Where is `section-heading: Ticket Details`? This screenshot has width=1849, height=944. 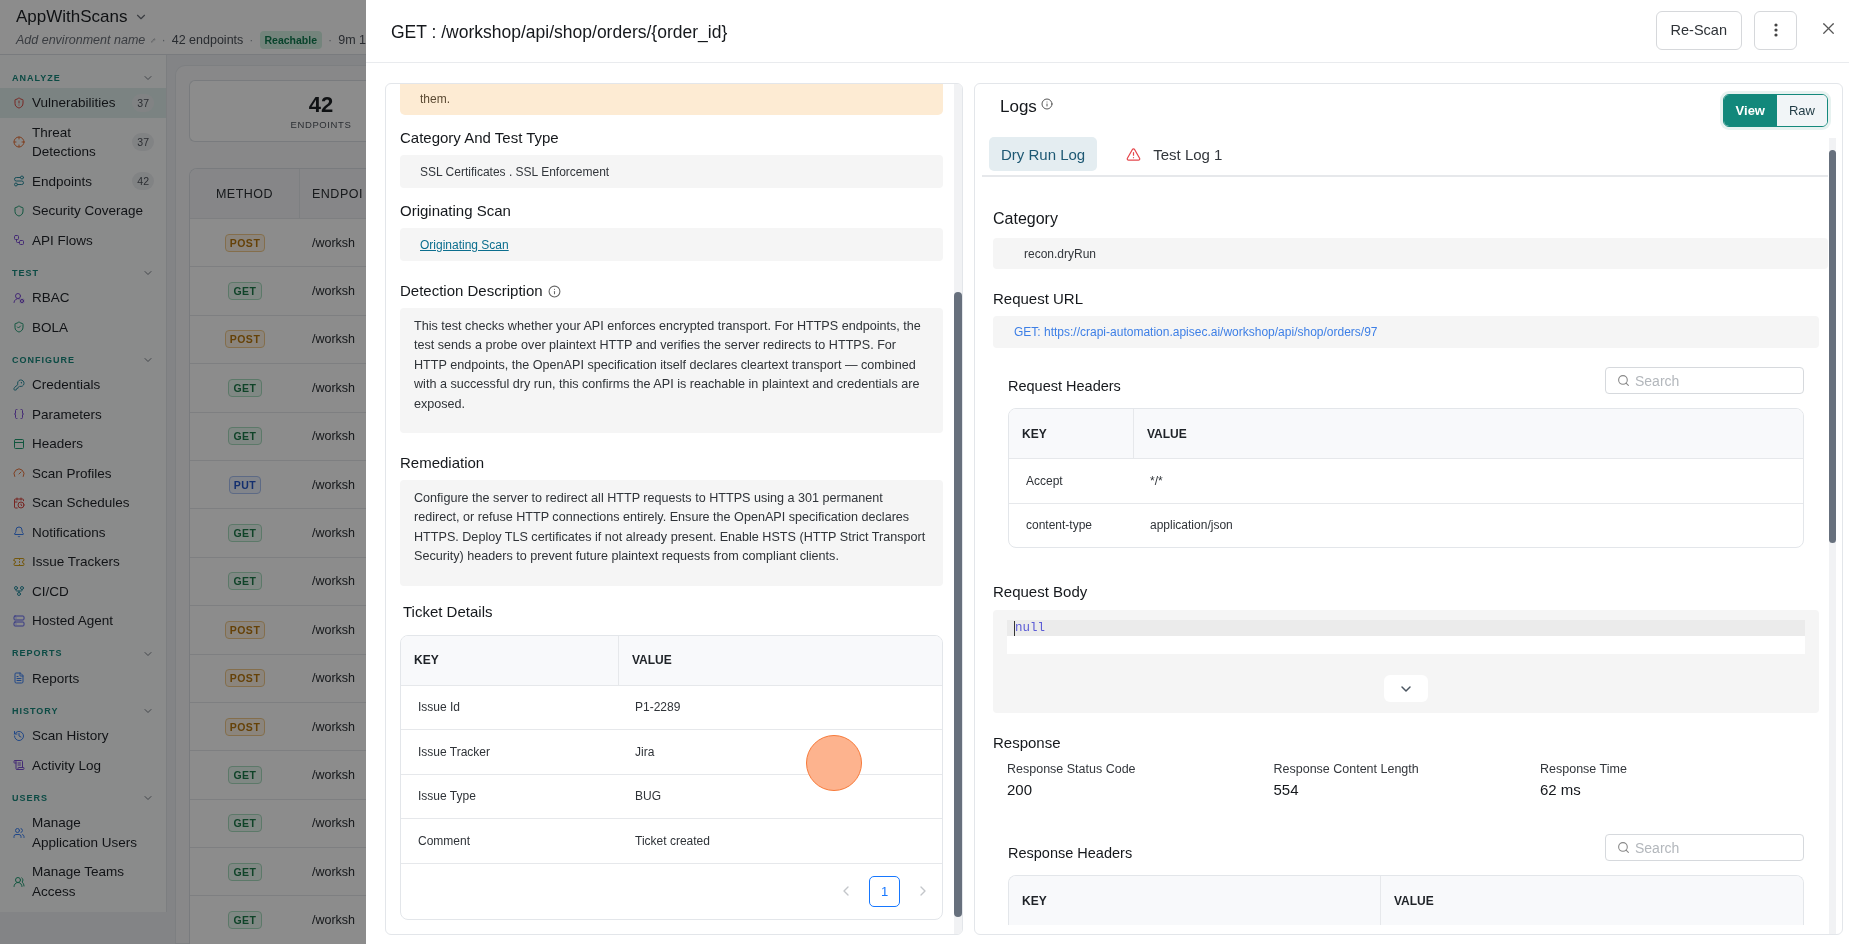
section-heading: Ticket Details is located at coordinates (448, 611).